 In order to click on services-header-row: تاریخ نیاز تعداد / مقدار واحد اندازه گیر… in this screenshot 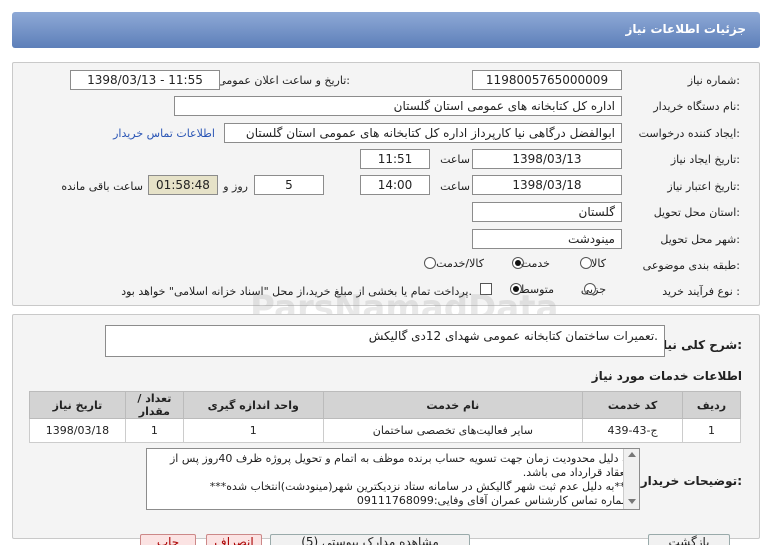, I will do `click(385, 405)`.